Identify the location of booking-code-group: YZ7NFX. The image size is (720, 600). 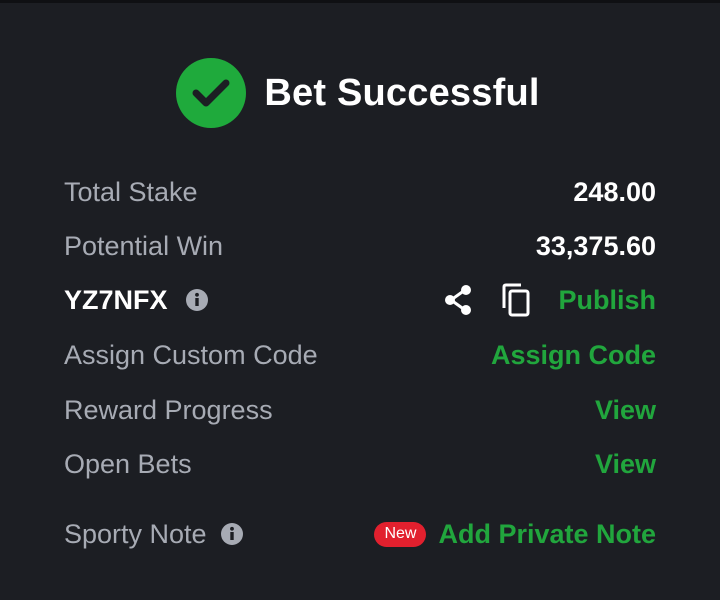
(136, 300).